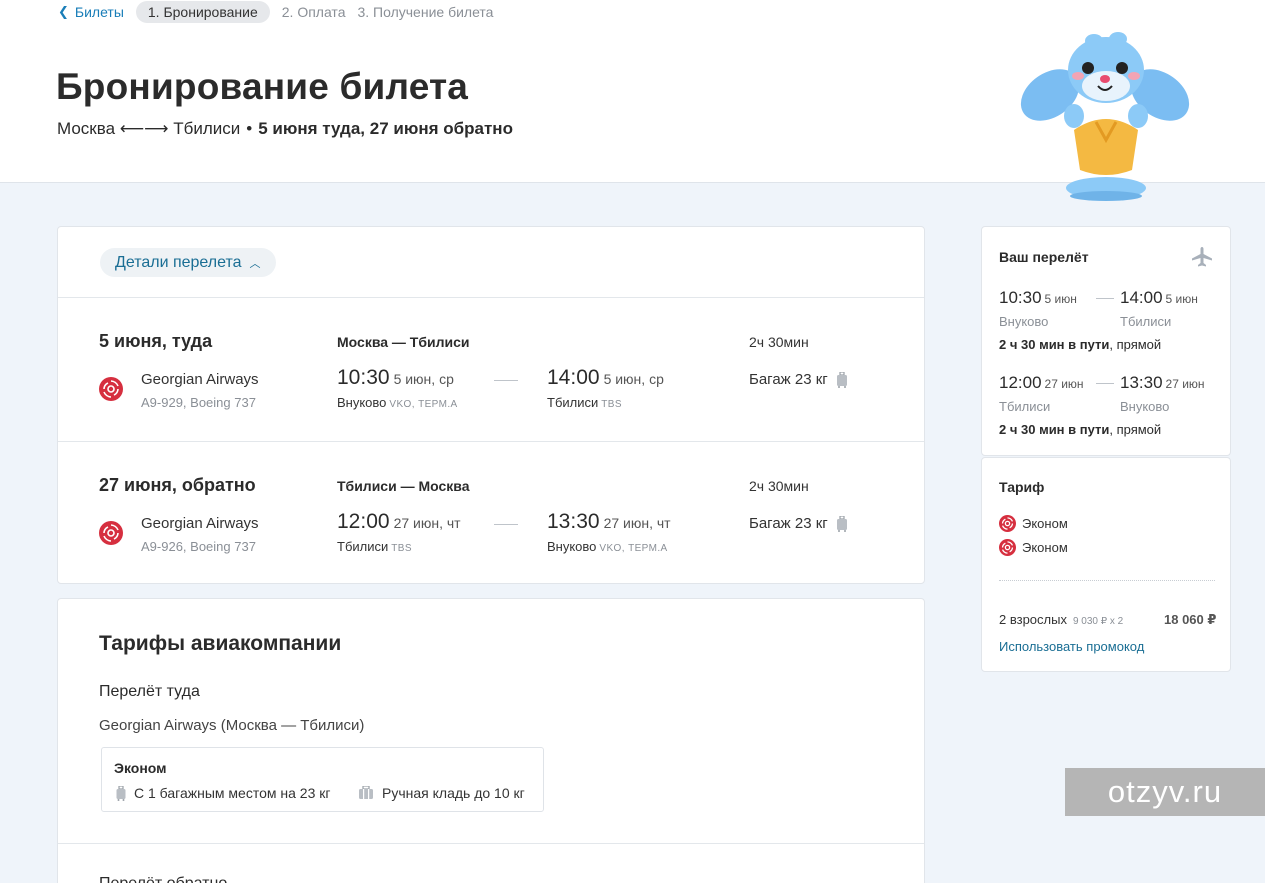 This screenshot has width=1265, height=883. I want to click on summary-dep-airport: Тбилиси, so click(1025, 406).